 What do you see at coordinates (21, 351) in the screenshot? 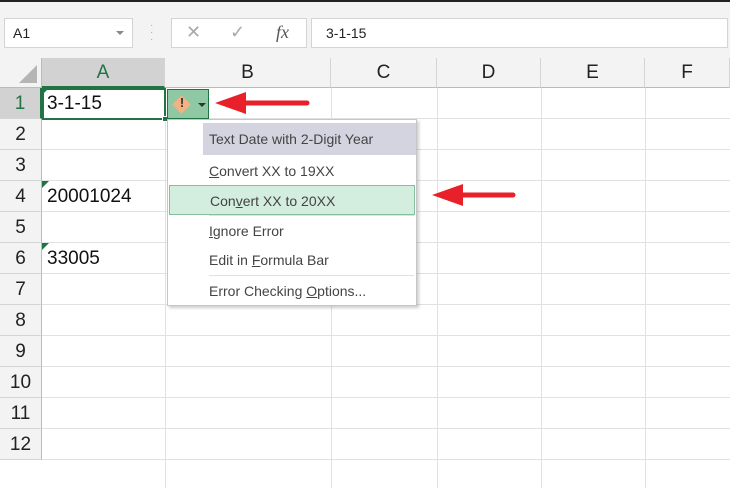
I see `row-header-9: 9` at bounding box center [21, 351].